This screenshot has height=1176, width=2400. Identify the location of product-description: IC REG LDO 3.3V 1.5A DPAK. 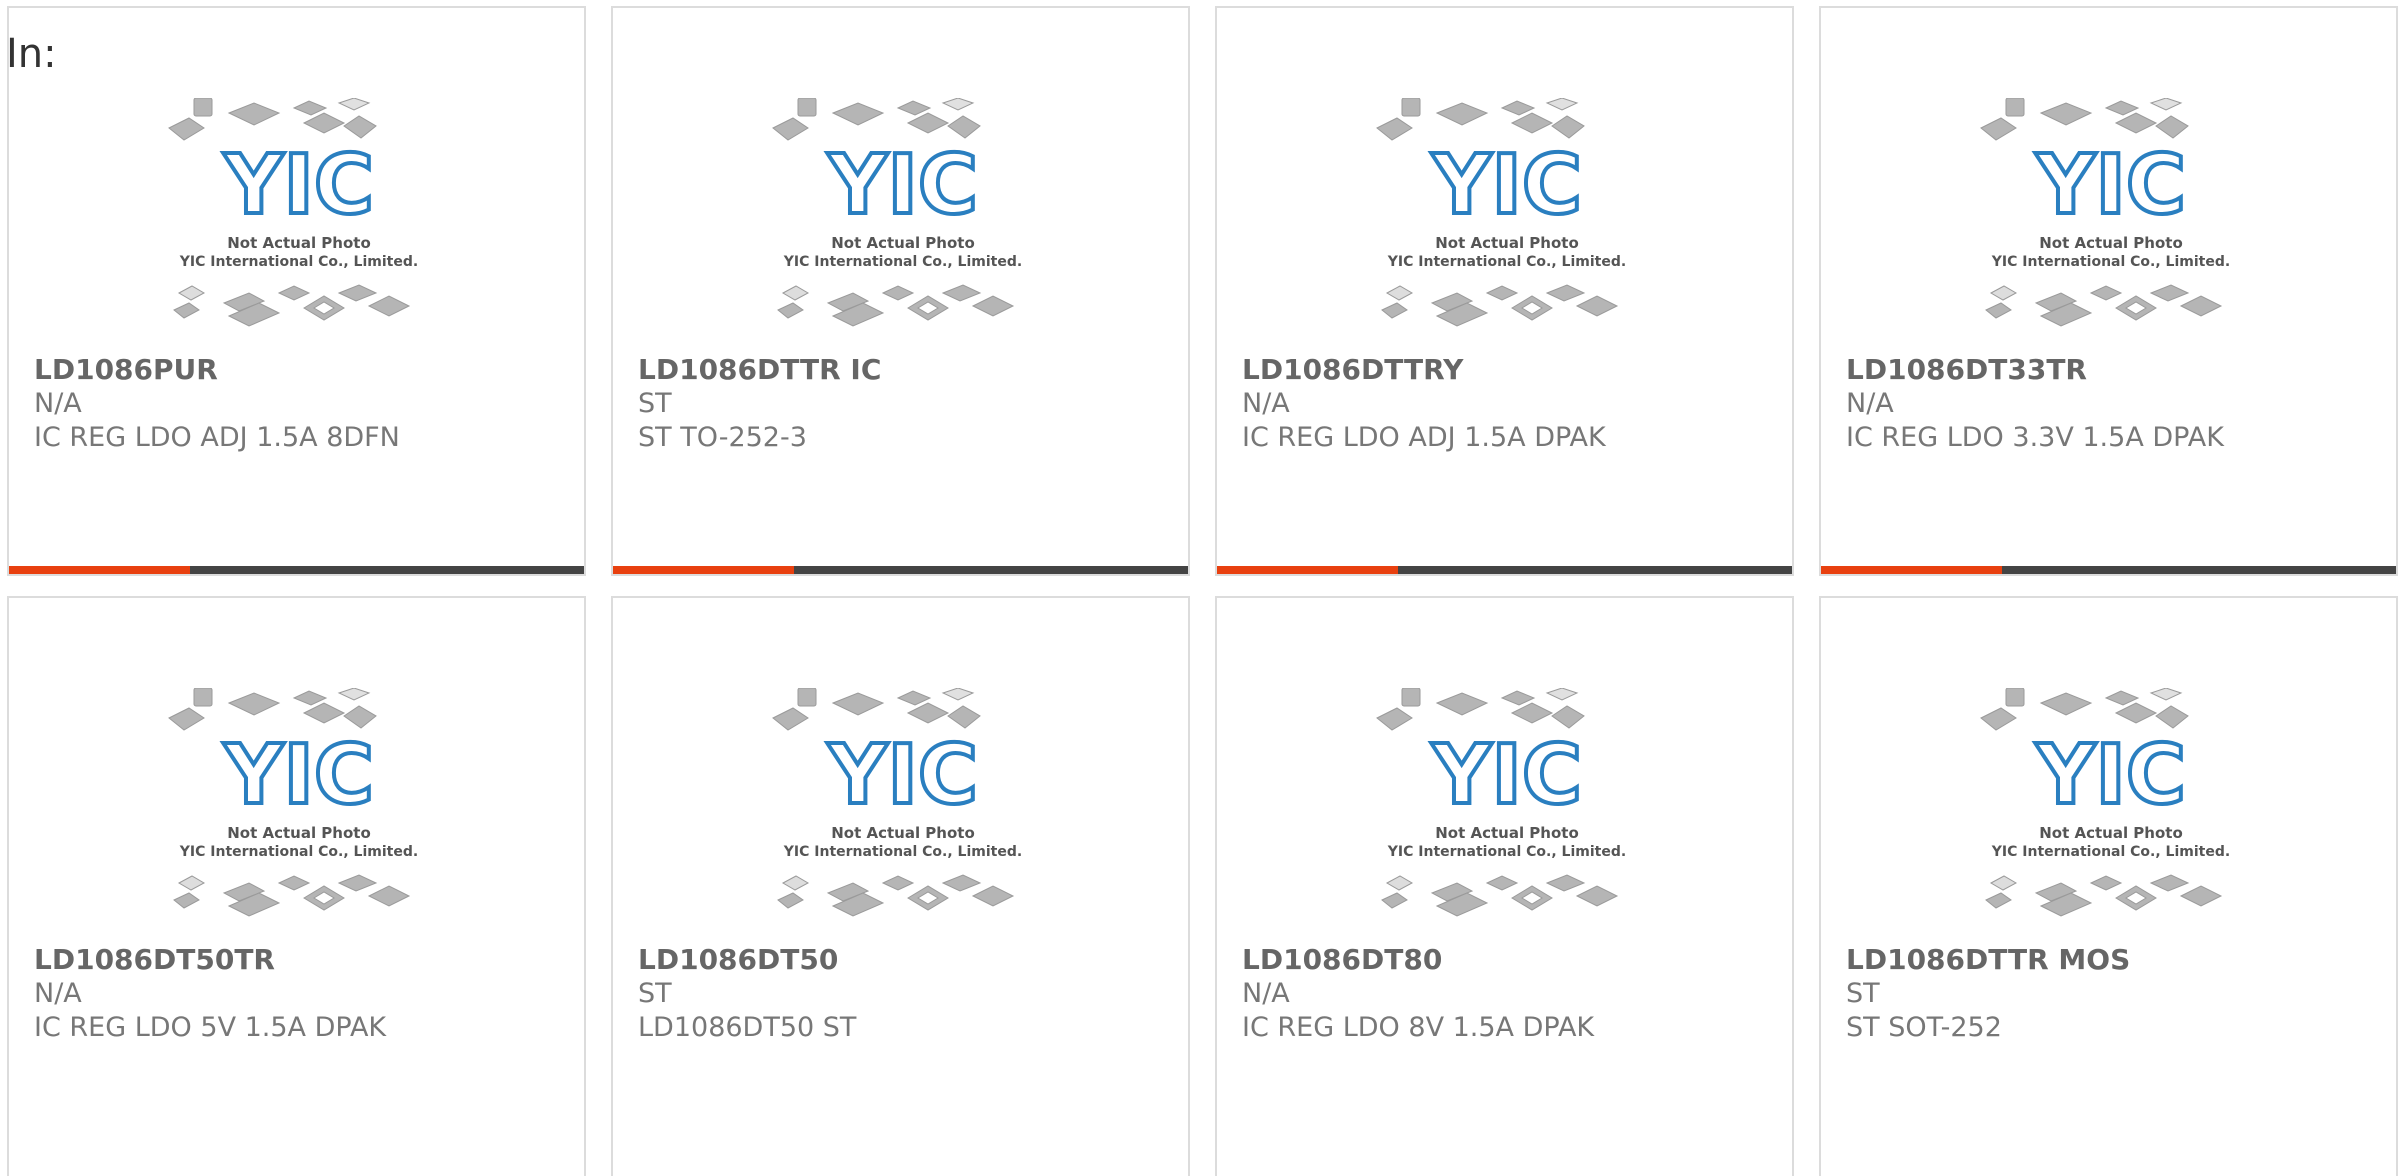
(2035, 437).